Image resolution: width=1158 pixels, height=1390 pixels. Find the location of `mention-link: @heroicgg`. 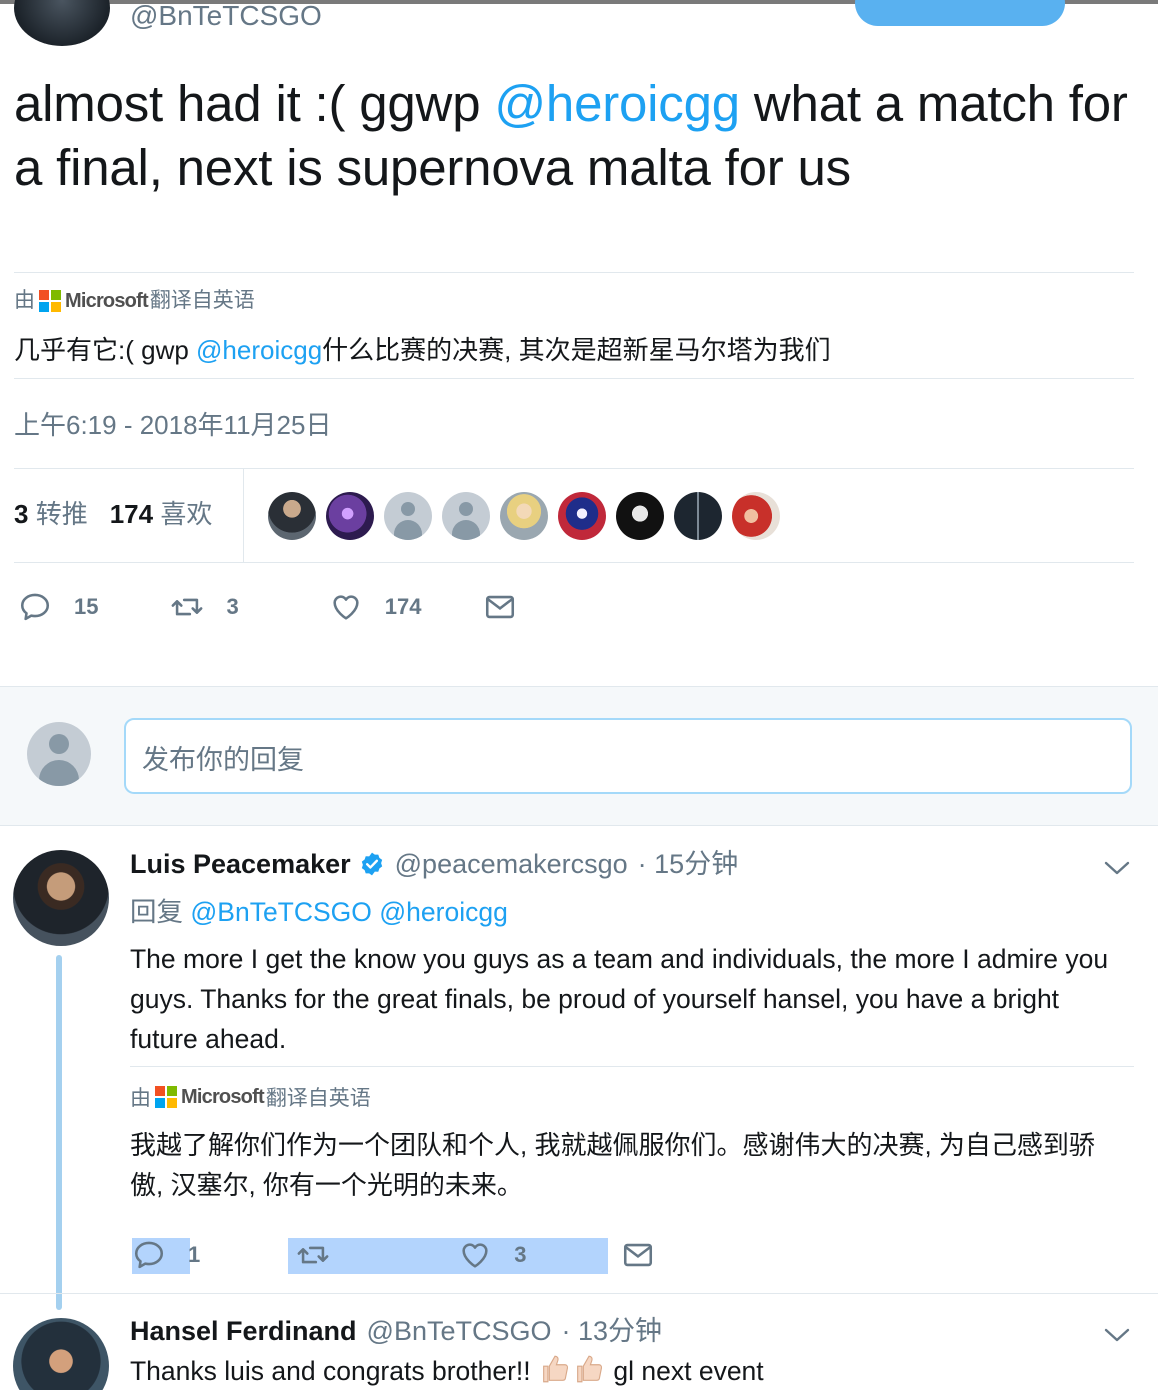

mention-link: @heroicgg is located at coordinates (617, 103).